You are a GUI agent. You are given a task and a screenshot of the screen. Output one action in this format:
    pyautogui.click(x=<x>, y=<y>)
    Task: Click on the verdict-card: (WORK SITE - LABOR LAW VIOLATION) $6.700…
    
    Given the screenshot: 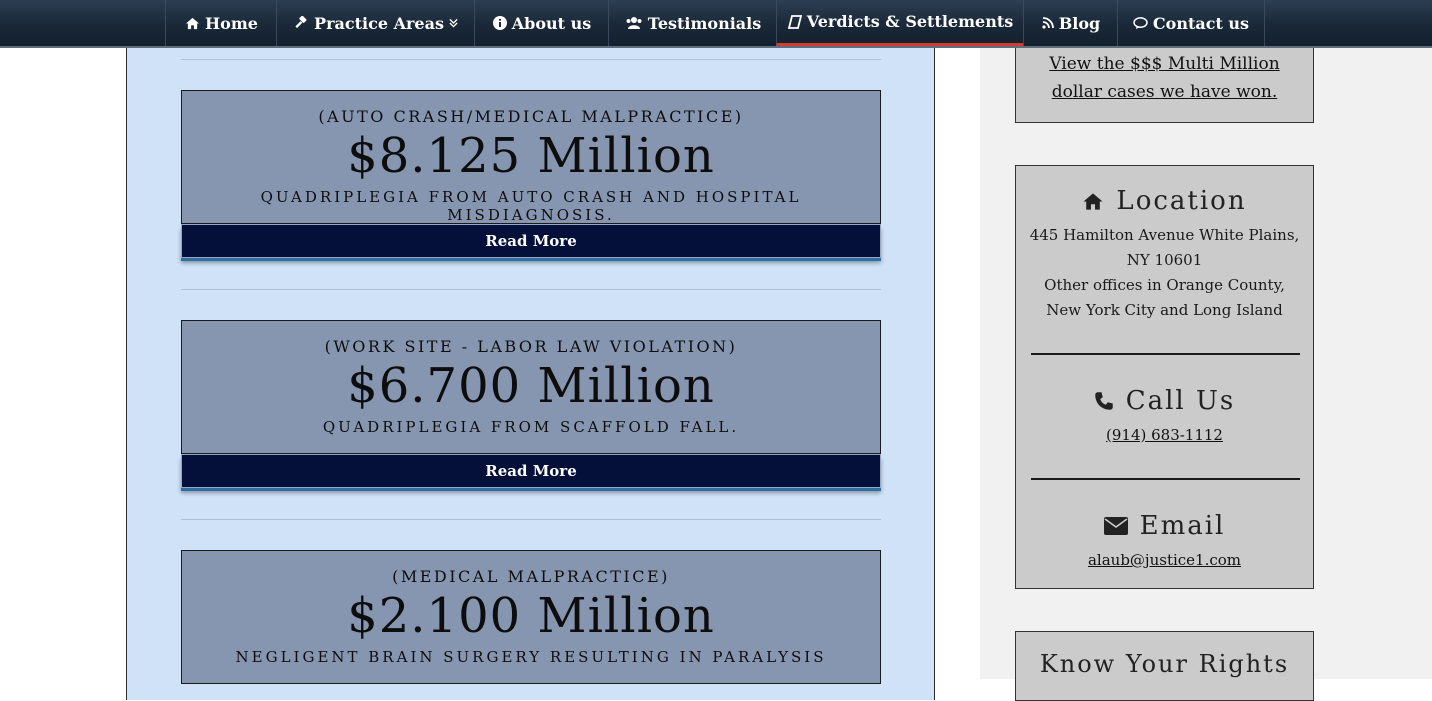 What is the action you would take?
    pyautogui.click(x=531, y=387)
    